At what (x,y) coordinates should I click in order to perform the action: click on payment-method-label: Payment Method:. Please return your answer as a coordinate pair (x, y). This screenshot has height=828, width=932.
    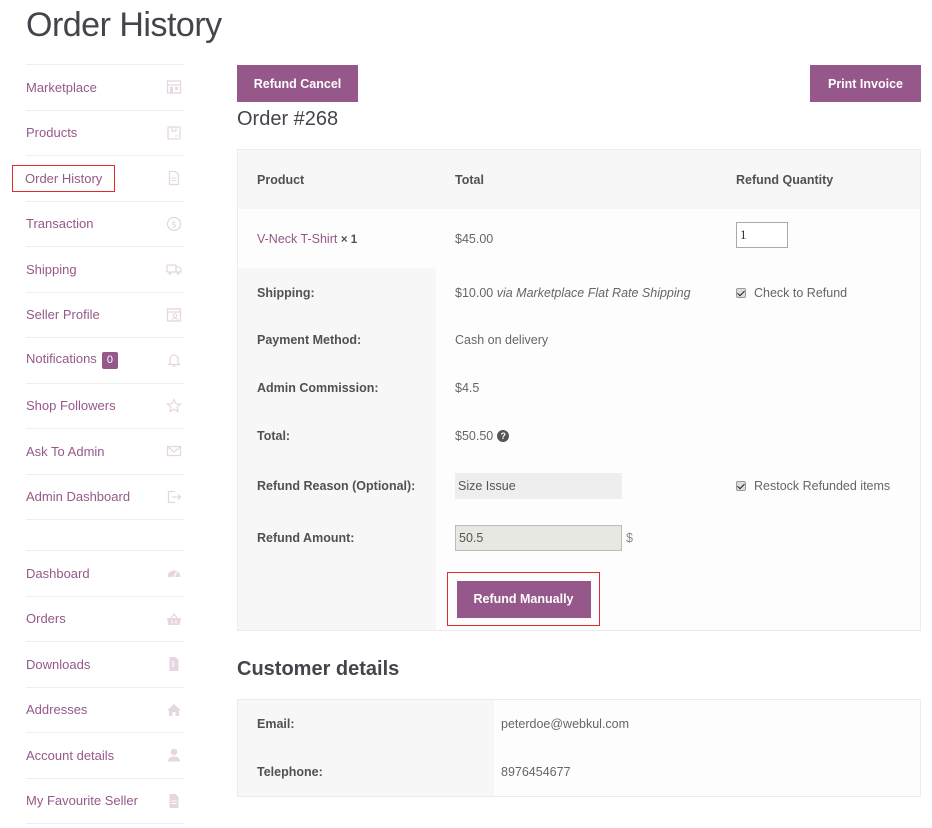
    Looking at the image, I should click on (309, 340).